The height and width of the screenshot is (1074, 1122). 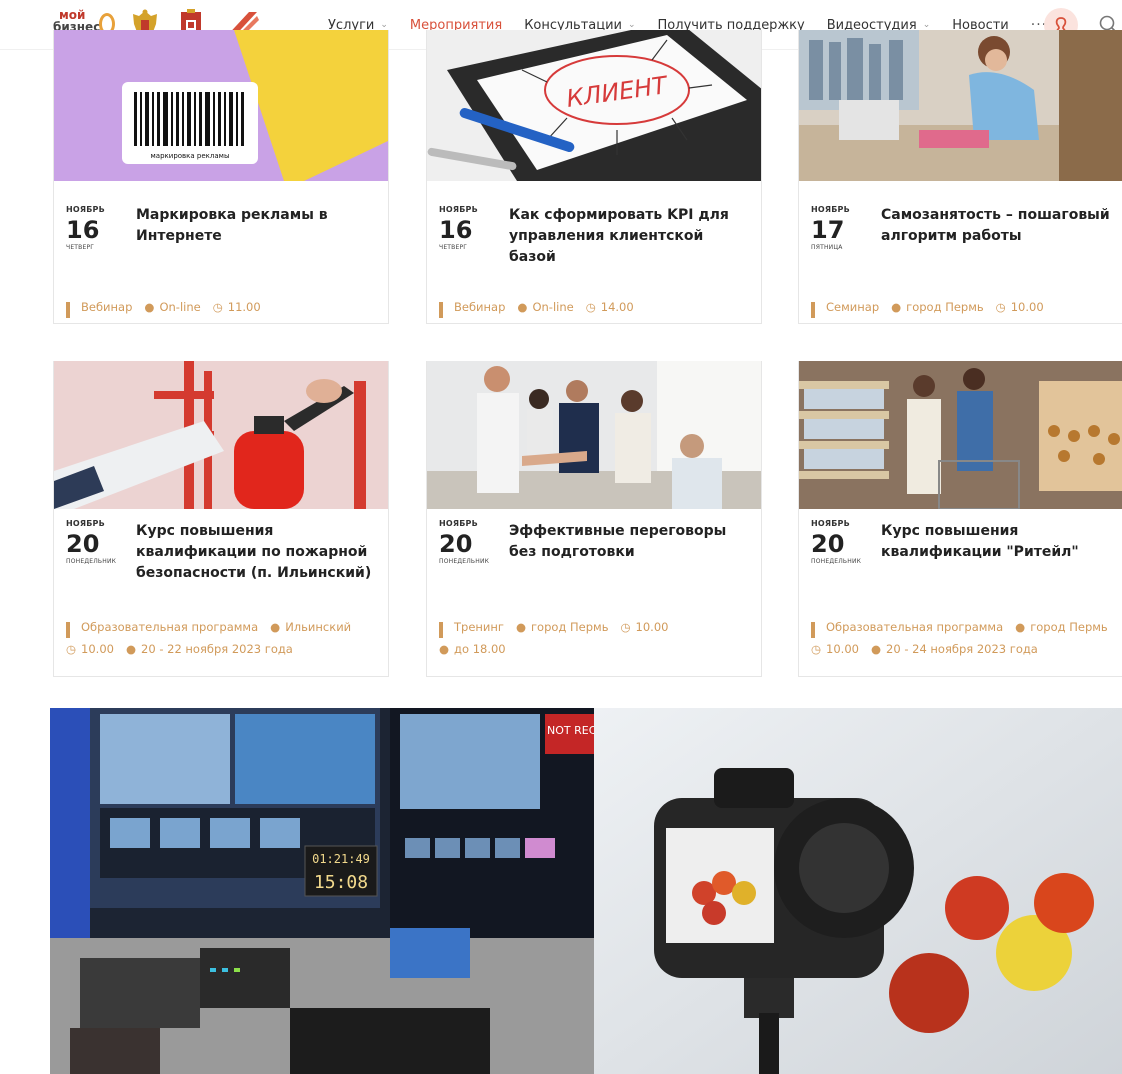 What do you see at coordinates (453, 247) in the screenshot?
I see `event-weekday: ЧЕТВЕРГ` at bounding box center [453, 247].